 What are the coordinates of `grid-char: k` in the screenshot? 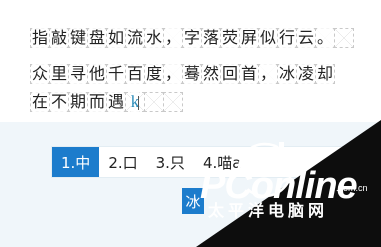 It's located at (135, 102).